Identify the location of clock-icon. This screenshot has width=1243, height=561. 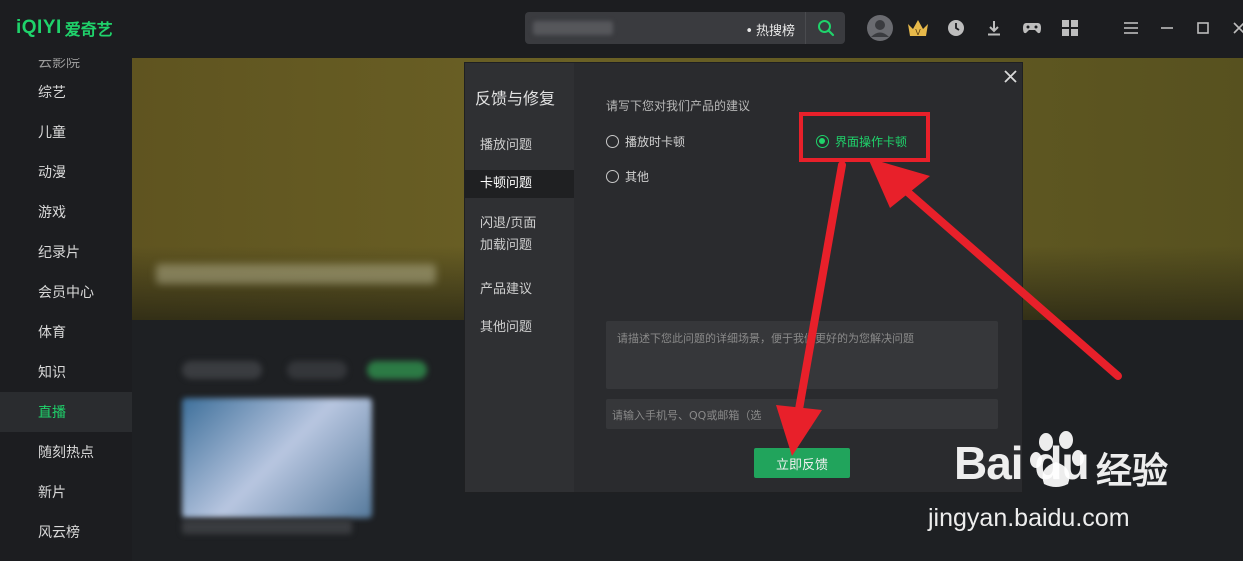
(956, 28).